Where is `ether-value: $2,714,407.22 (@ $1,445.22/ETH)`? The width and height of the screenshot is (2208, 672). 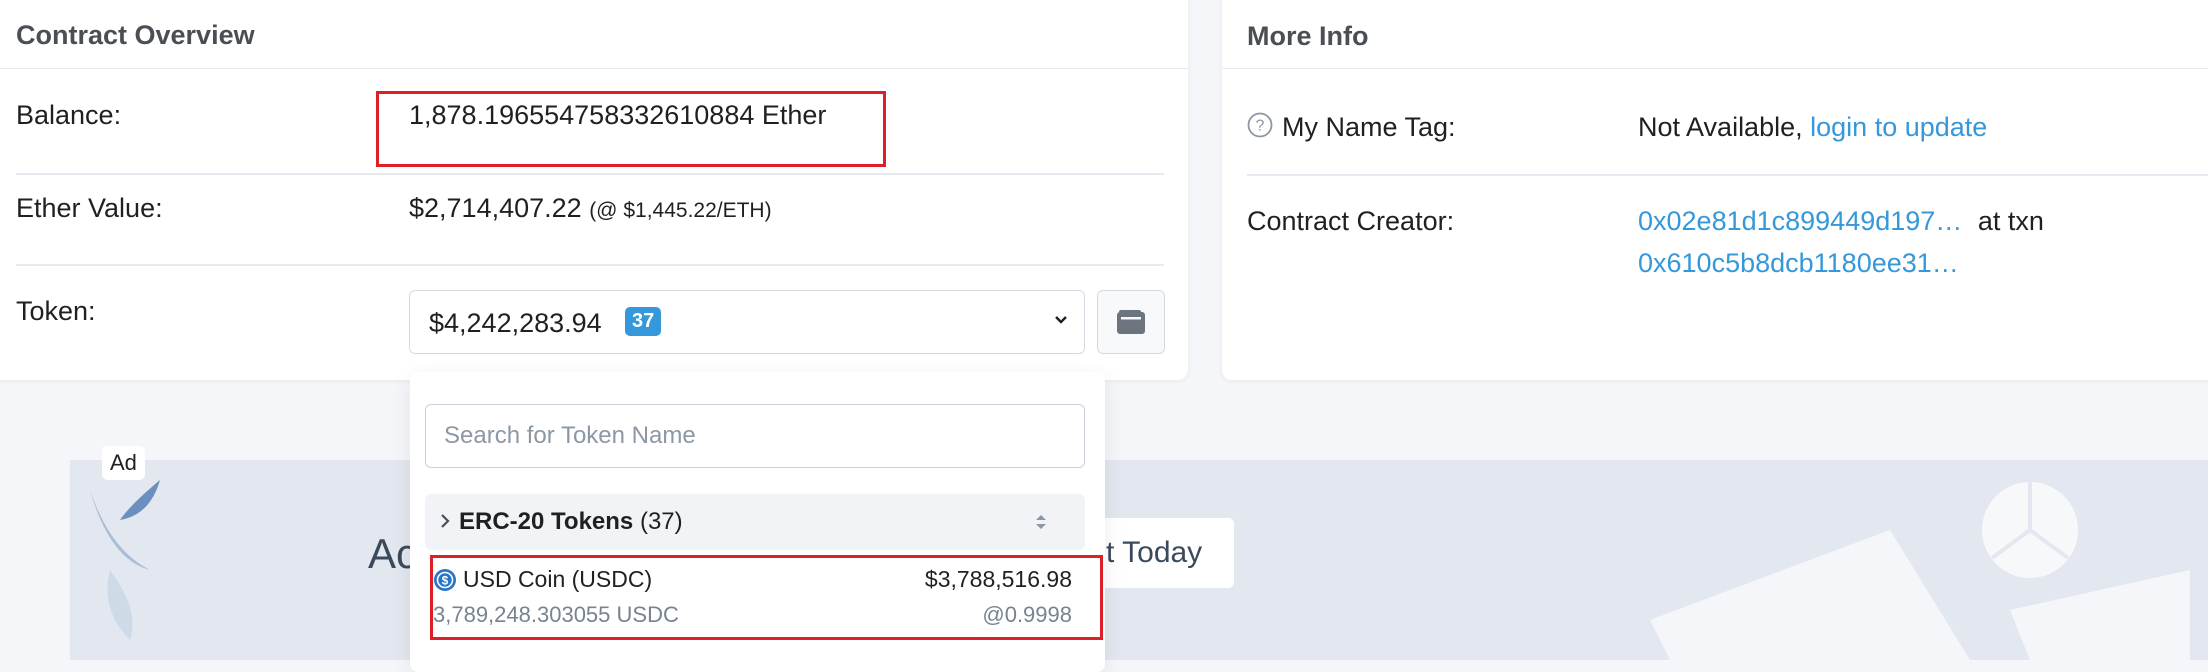 ether-value: $2,714,407.22 (@ $1,445.22/ETH) is located at coordinates (590, 208).